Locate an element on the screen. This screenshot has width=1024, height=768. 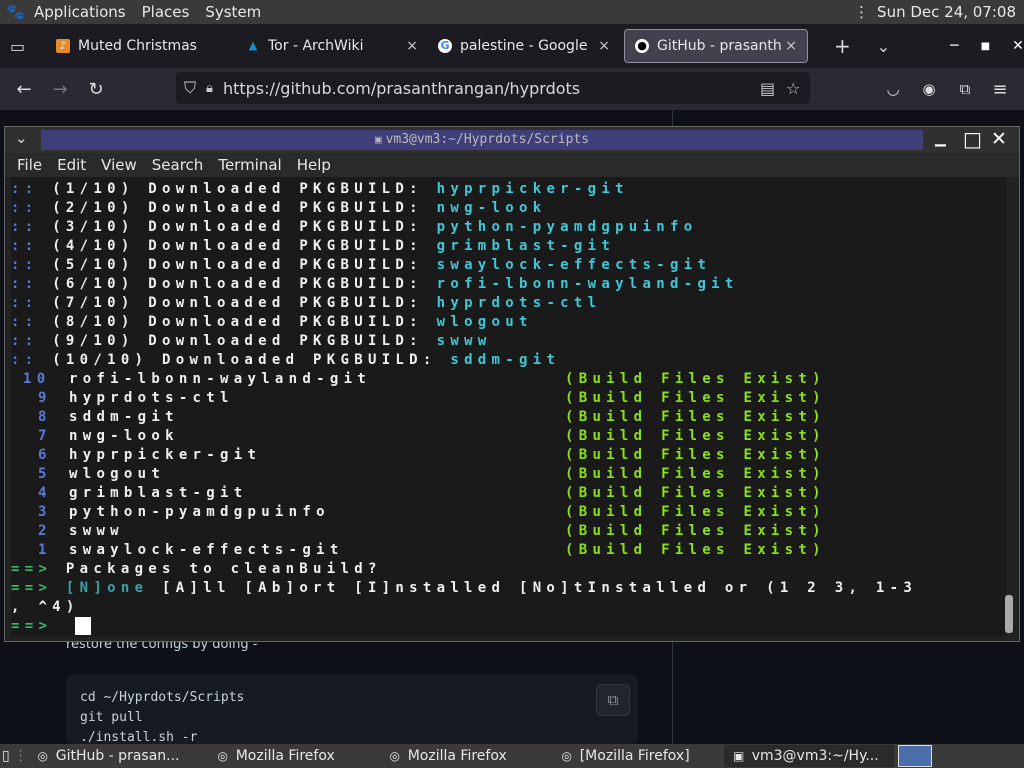
tab-muted-christmas: ♪ Muted Christmas is located at coordinates (141, 46).